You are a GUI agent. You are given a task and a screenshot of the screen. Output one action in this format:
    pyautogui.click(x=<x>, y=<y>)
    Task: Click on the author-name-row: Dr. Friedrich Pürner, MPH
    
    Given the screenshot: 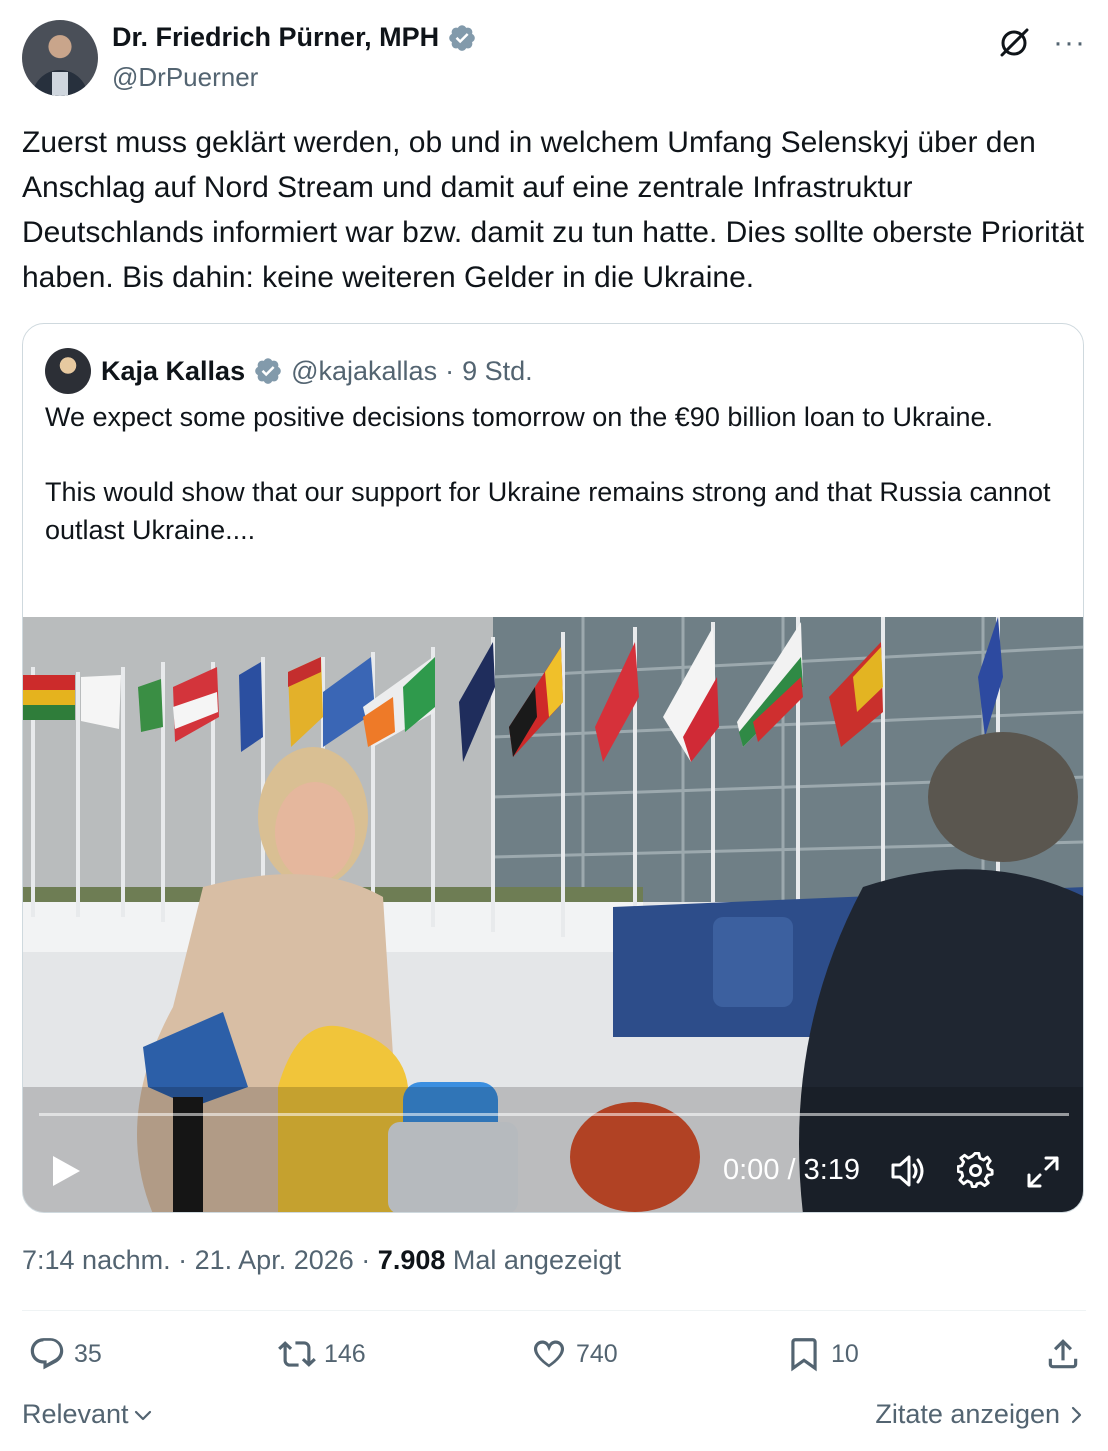 What is the action you would take?
    pyautogui.click(x=294, y=37)
    